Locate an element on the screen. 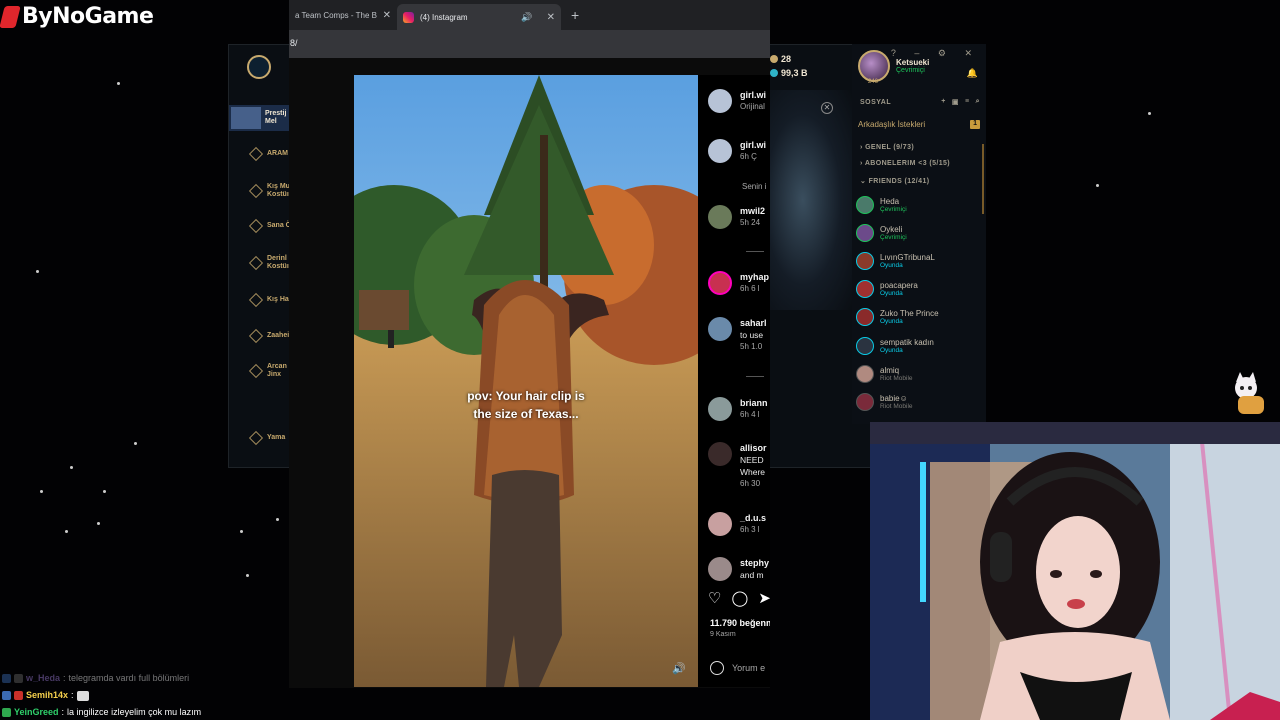 This screenshot has height=720, width=1280. lol-nav-item: Arcan Jinx is located at coordinates (260, 371).